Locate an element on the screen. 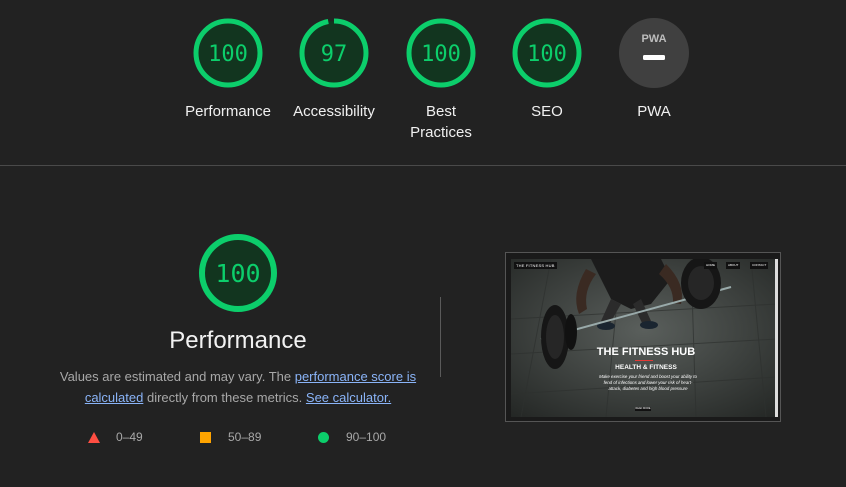 This screenshot has width=846, height=487. performance-score: 100 is located at coordinates (237, 273).